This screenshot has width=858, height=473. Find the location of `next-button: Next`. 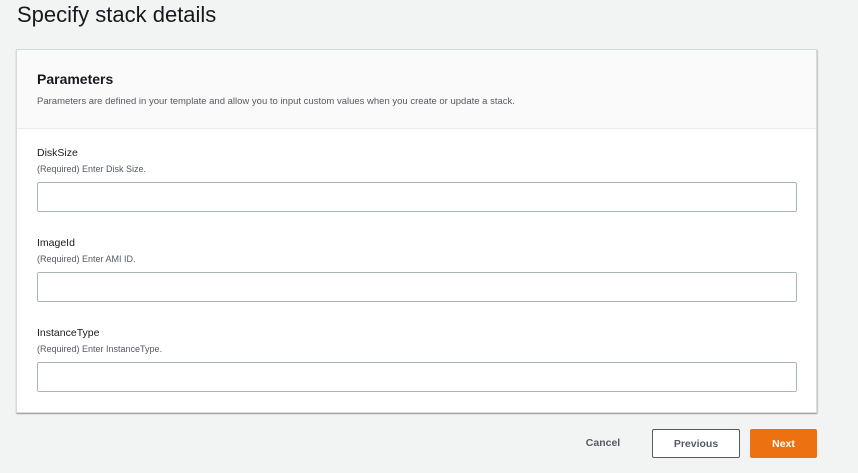

next-button: Next is located at coordinates (783, 443).